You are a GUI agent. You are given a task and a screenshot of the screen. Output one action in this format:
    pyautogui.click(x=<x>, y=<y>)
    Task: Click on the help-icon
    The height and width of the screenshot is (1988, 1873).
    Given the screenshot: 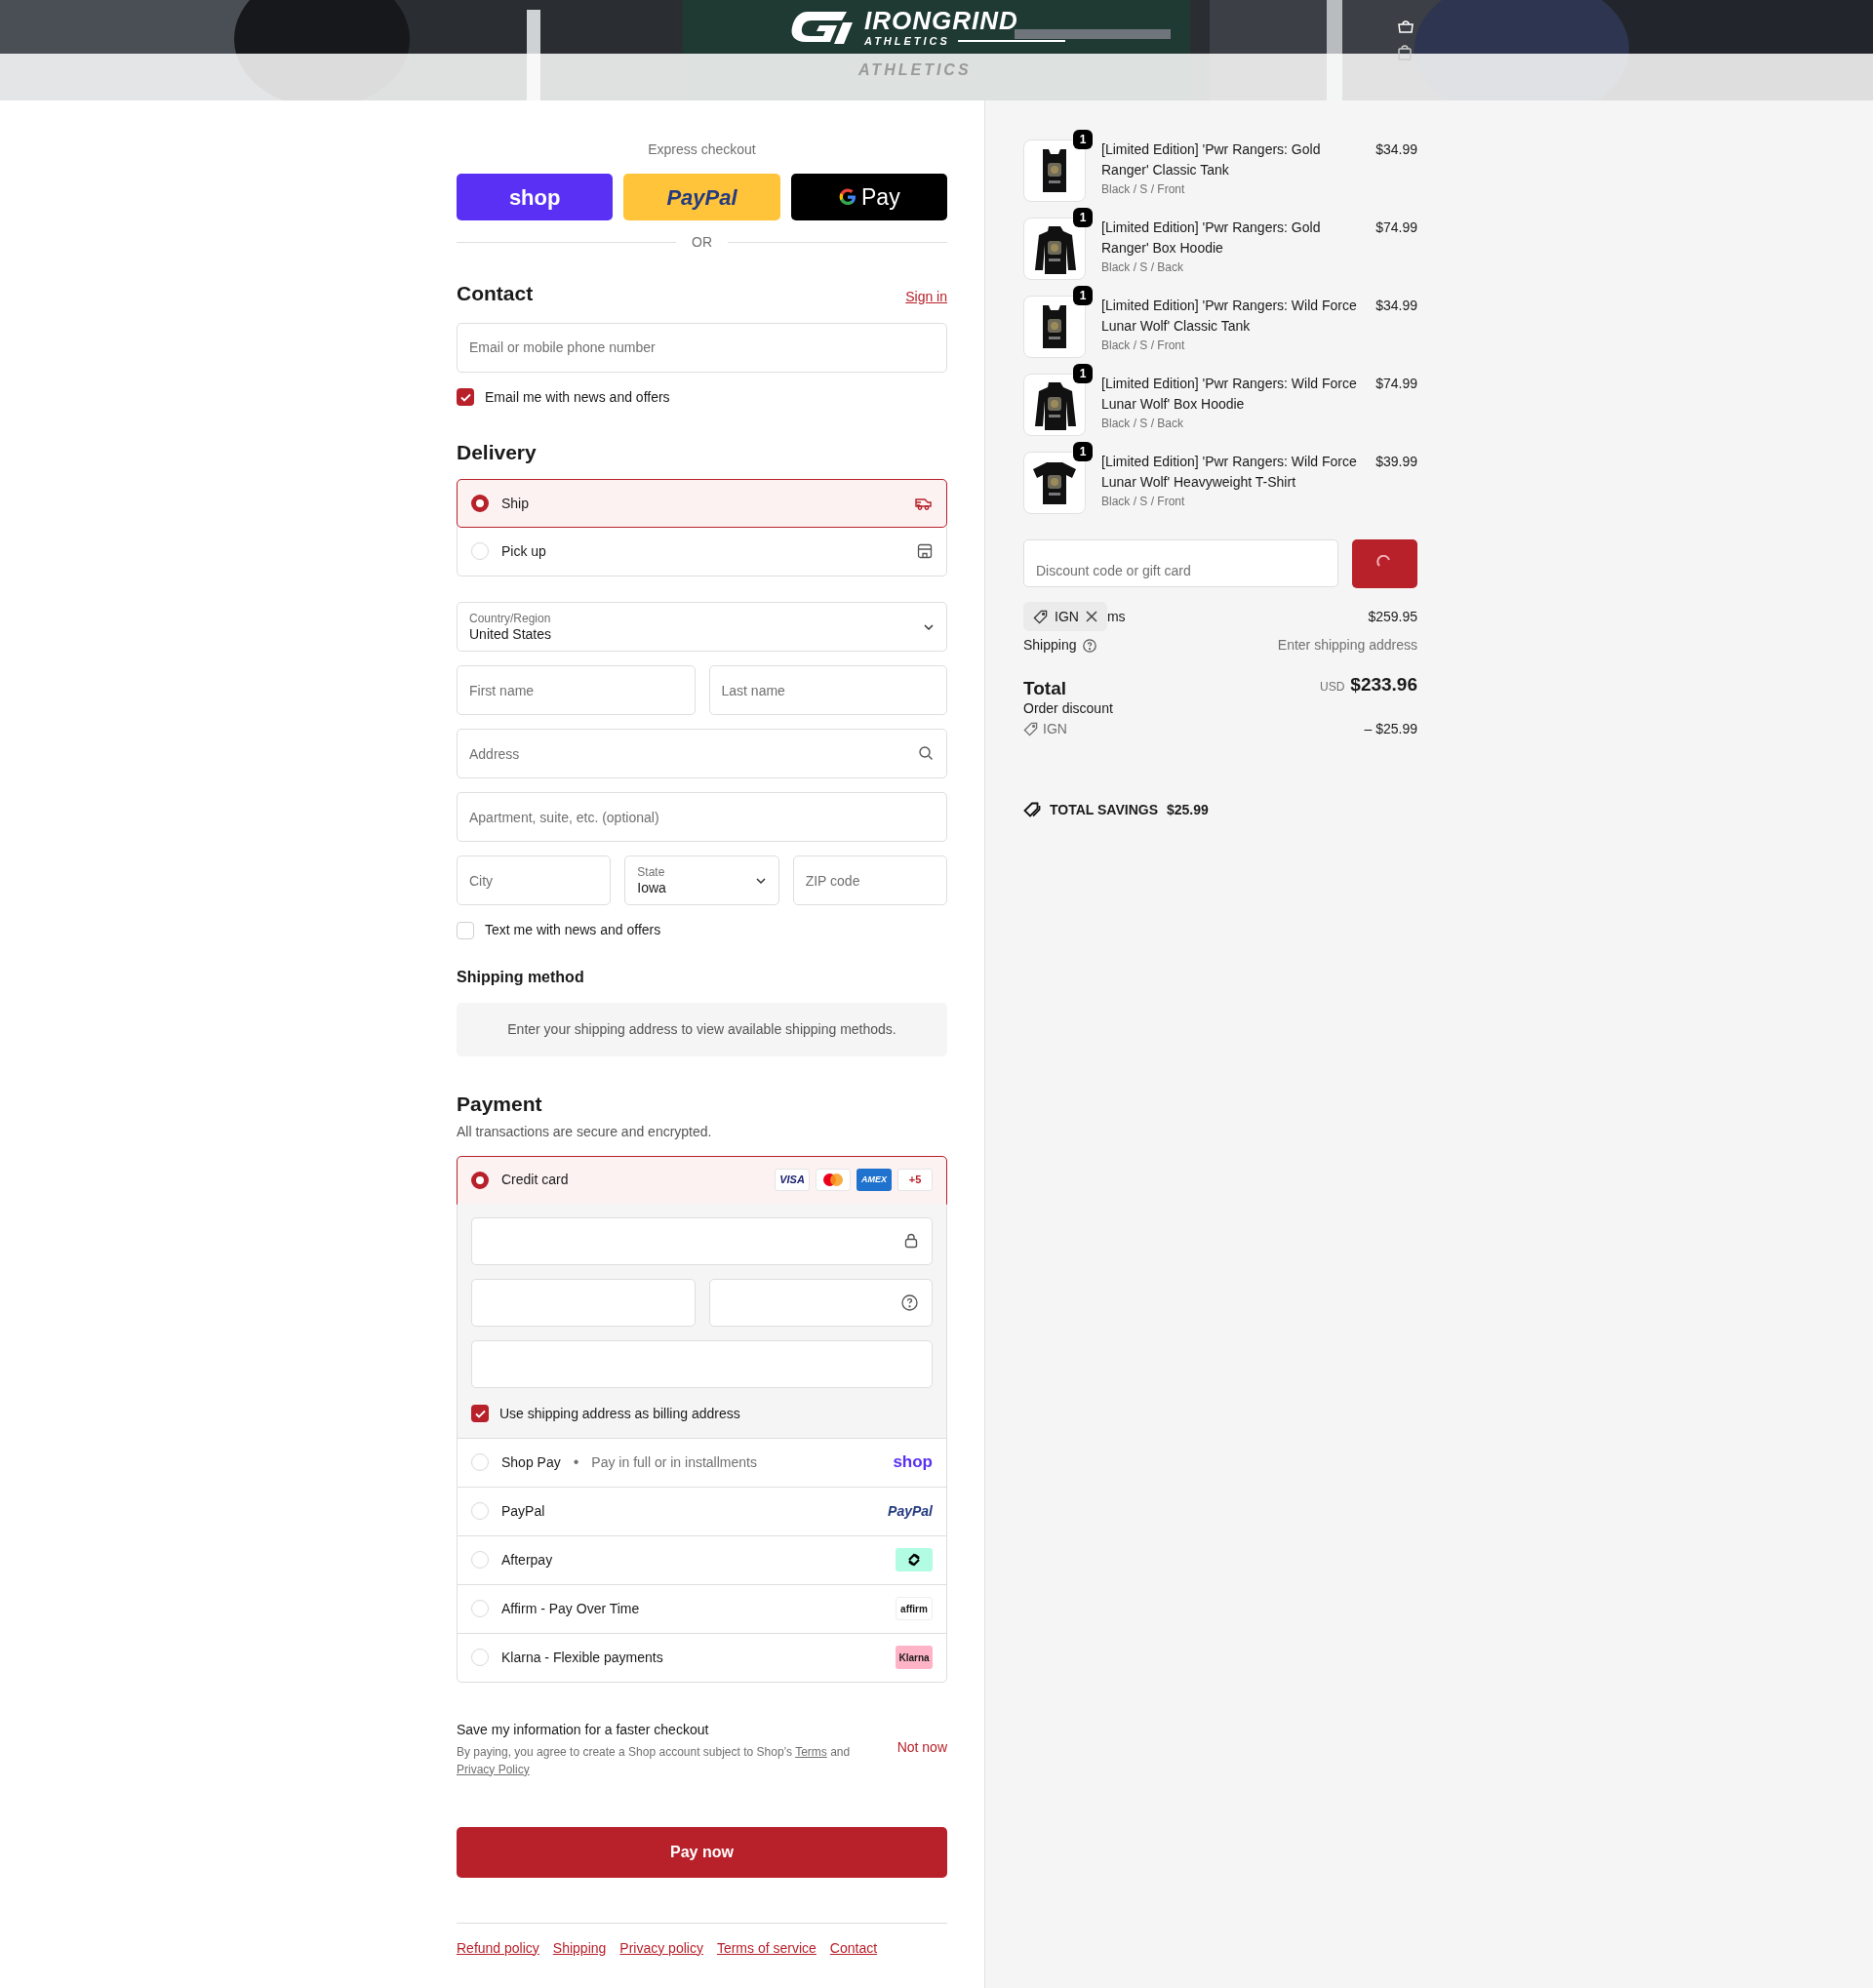 What is the action you would take?
    pyautogui.click(x=1089, y=645)
    